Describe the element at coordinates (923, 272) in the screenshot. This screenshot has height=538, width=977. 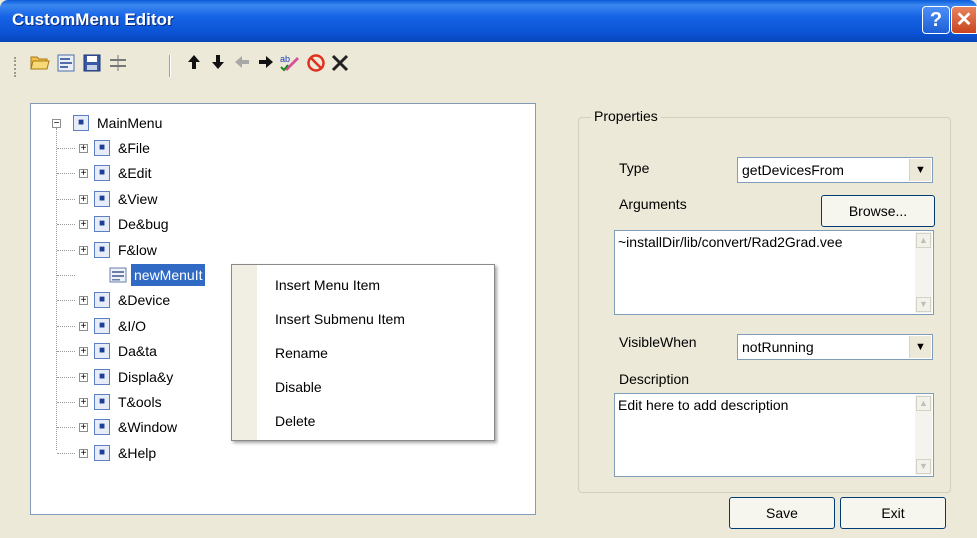
I see `arguments-scrollbar: ▲ ▼` at that location.